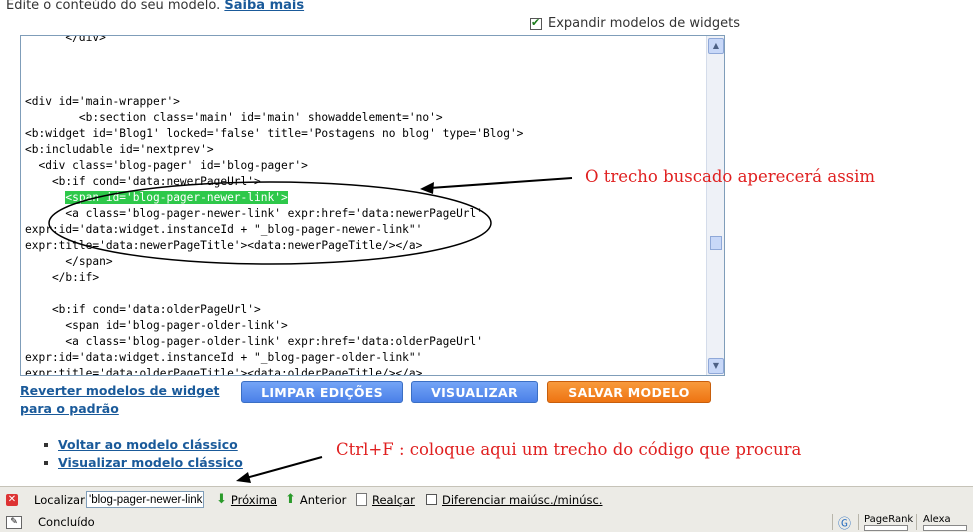 This screenshot has height=532, width=973. What do you see at coordinates (323, 499) in the screenshot?
I see `find-previous-label: Anterior` at bounding box center [323, 499].